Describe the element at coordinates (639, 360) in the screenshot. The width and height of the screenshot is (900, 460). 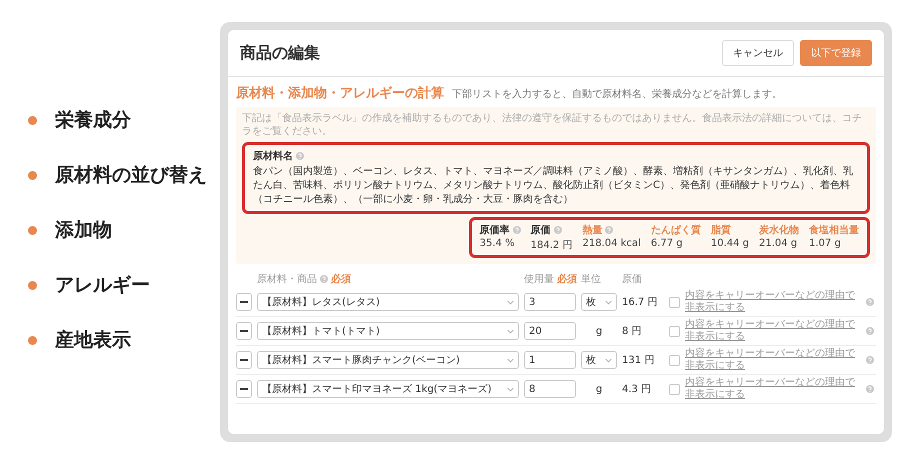
I see `cost-text: 131 円` at that location.